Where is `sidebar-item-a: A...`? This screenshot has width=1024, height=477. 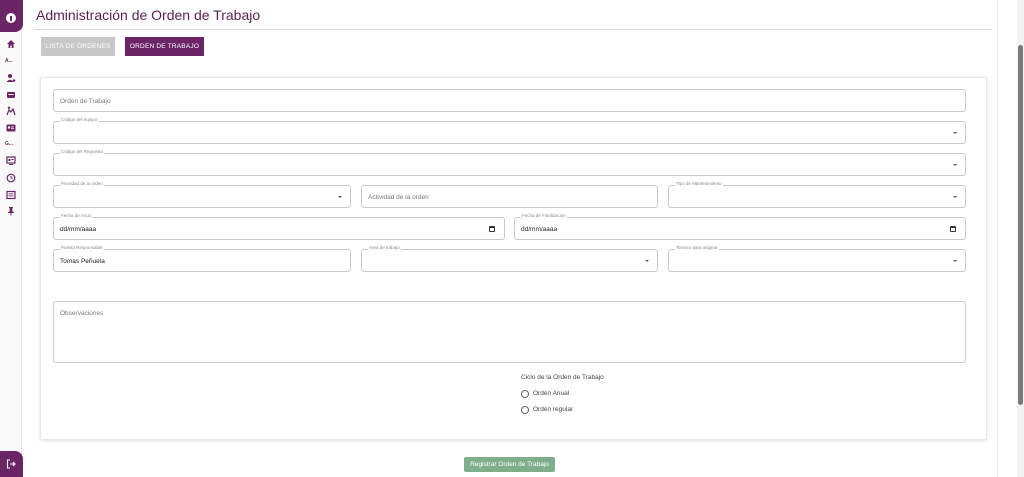 sidebar-item-a: A... is located at coordinates (9, 61).